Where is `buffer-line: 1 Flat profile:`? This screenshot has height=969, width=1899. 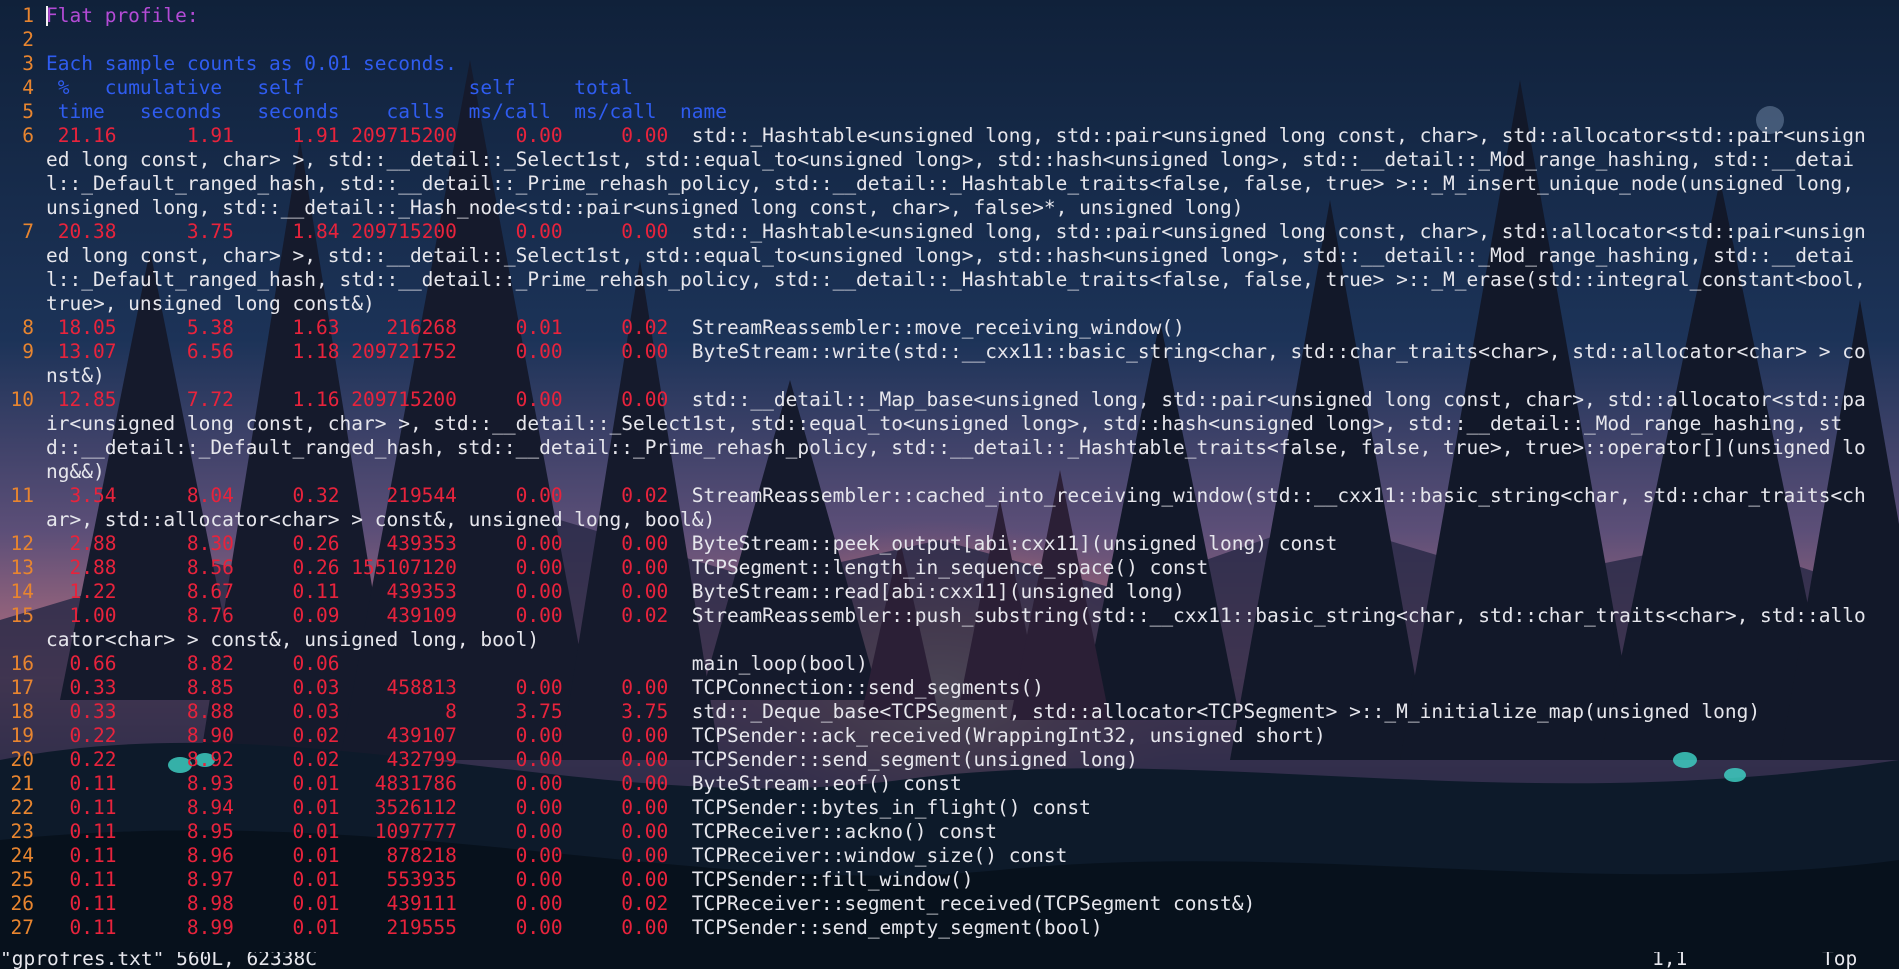
buffer-line: 1 Flat profile: is located at coordinates (949, 16).